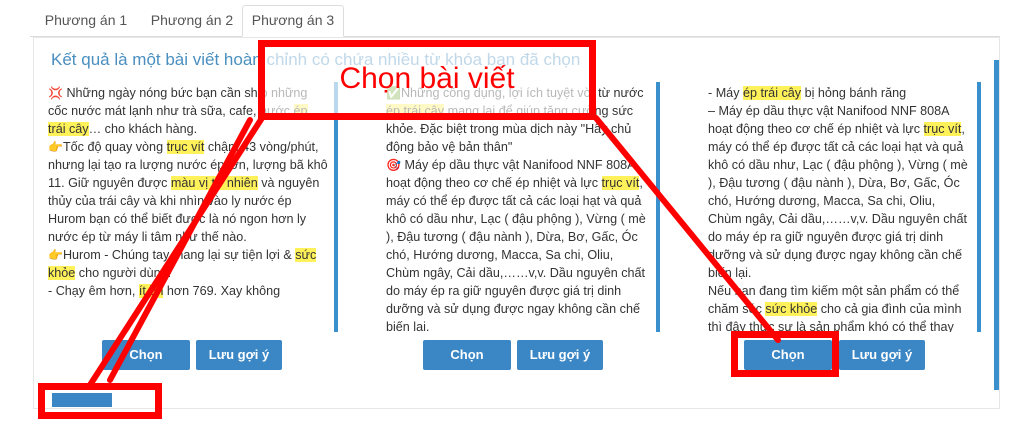  Describe the element at coordinates (785, 354) in the screenshot. I see `annotation-box-choose` at that location.